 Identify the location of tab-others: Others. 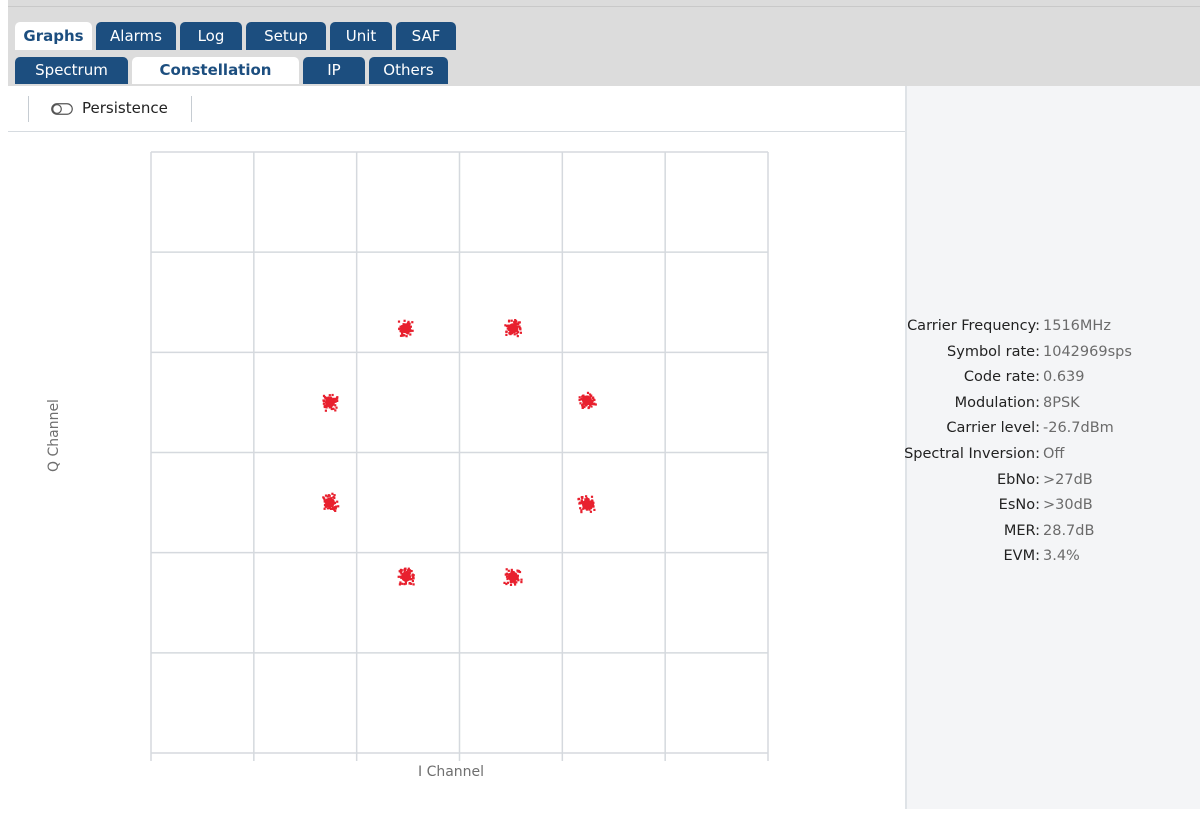
(408, 70).